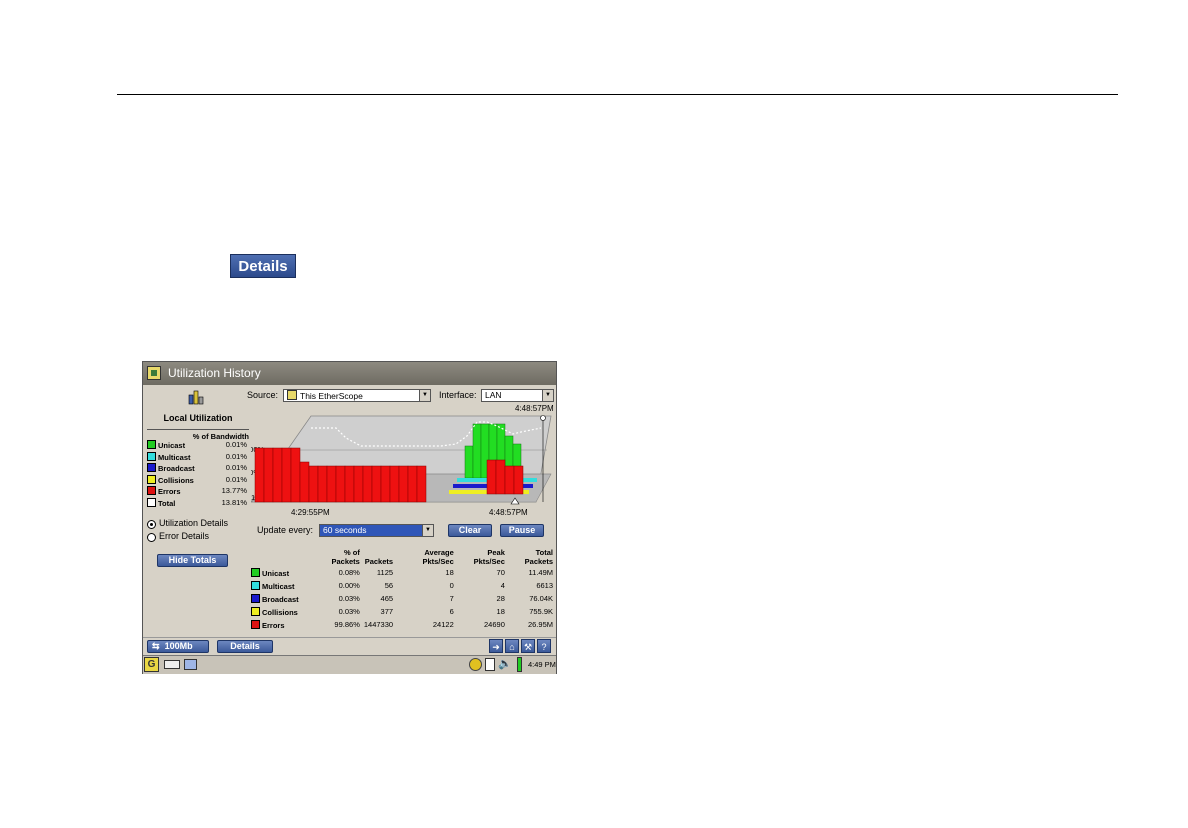 The height and width of the screenshot is (828, 1188). Describe the element at coordinates (197, 445) in the screenshot. I see `legend-row-unicast: Unicast 0.01%` at that location.